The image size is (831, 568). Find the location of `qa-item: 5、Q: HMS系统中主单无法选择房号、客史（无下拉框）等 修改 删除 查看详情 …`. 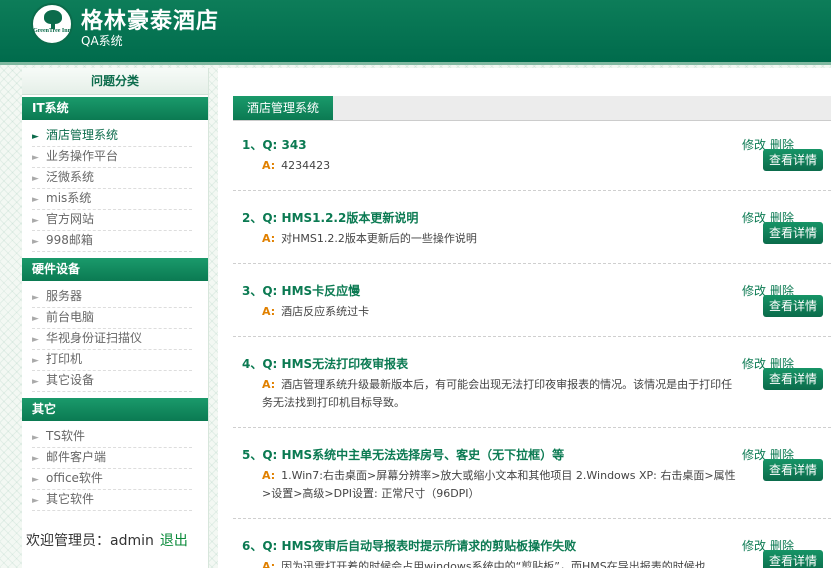

qa-item: 5、Q: HMS系统中主单无法选择房号、客史（无下拉框）等 修改 删除 查看详情 … is located at coordinates (532, 482).